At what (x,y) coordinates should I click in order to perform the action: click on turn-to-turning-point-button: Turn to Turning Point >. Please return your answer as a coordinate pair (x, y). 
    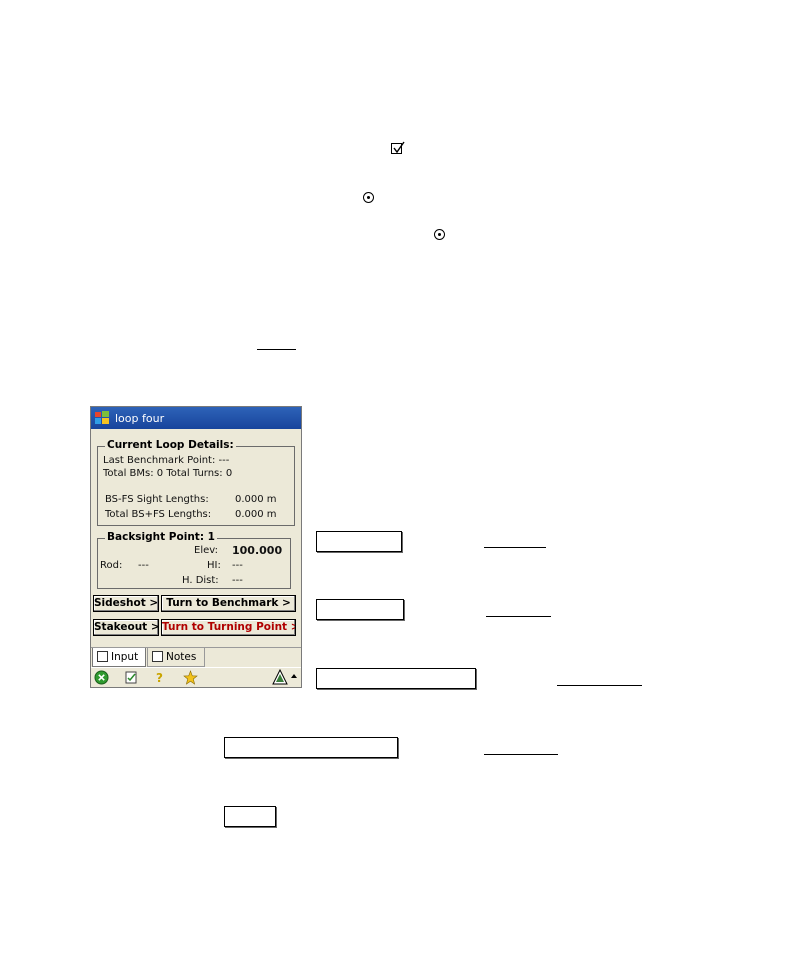
    Looking at the image, I should click on (228, 627).